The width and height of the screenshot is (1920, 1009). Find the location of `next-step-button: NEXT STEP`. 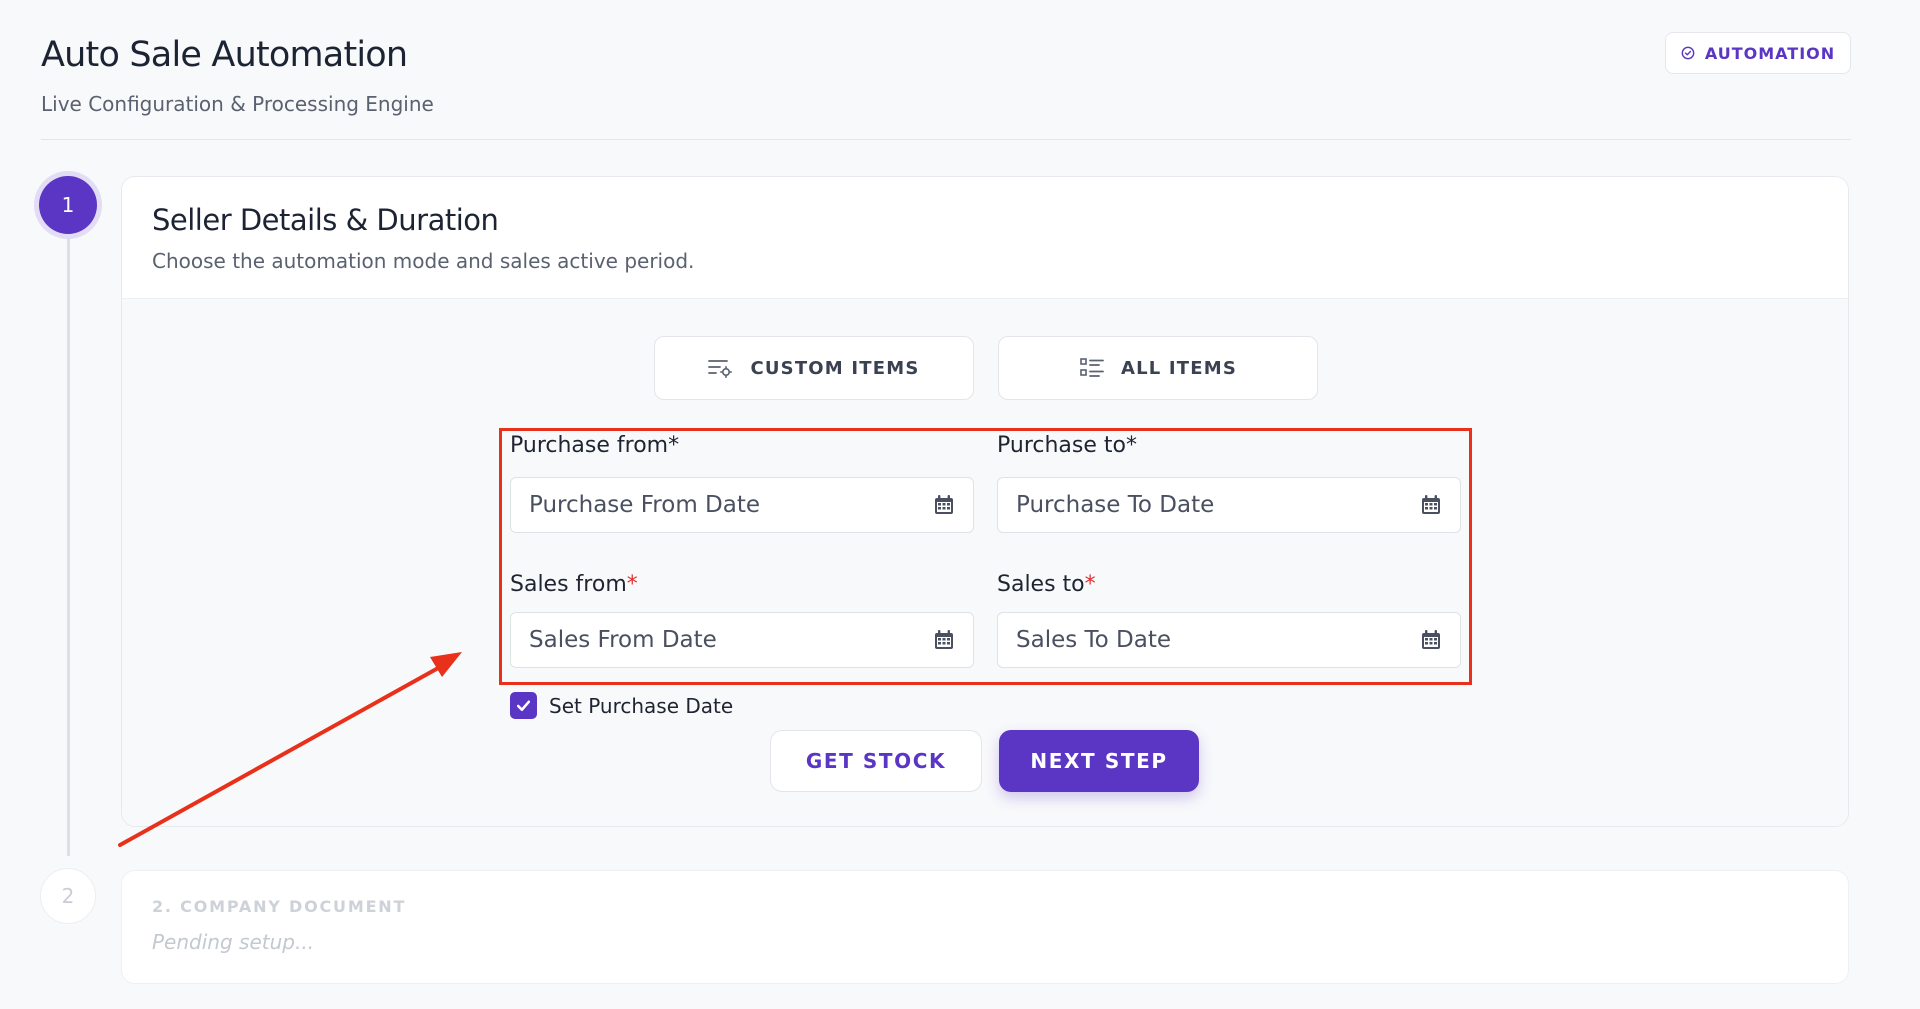

next-step-button: NEXT STEP is located at coordinates (1099, 761).